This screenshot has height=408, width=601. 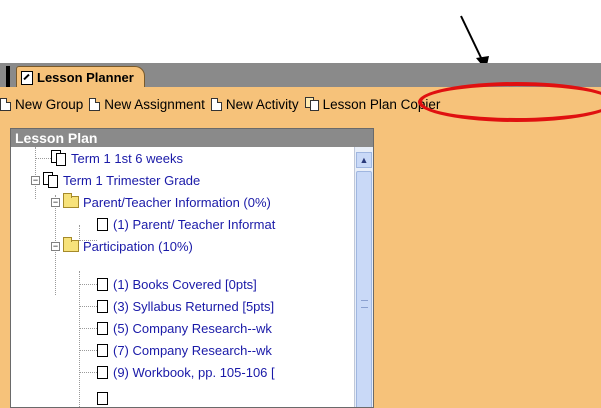 I want to click on new-activity-label: New Activity, so click(x=262, y=104).